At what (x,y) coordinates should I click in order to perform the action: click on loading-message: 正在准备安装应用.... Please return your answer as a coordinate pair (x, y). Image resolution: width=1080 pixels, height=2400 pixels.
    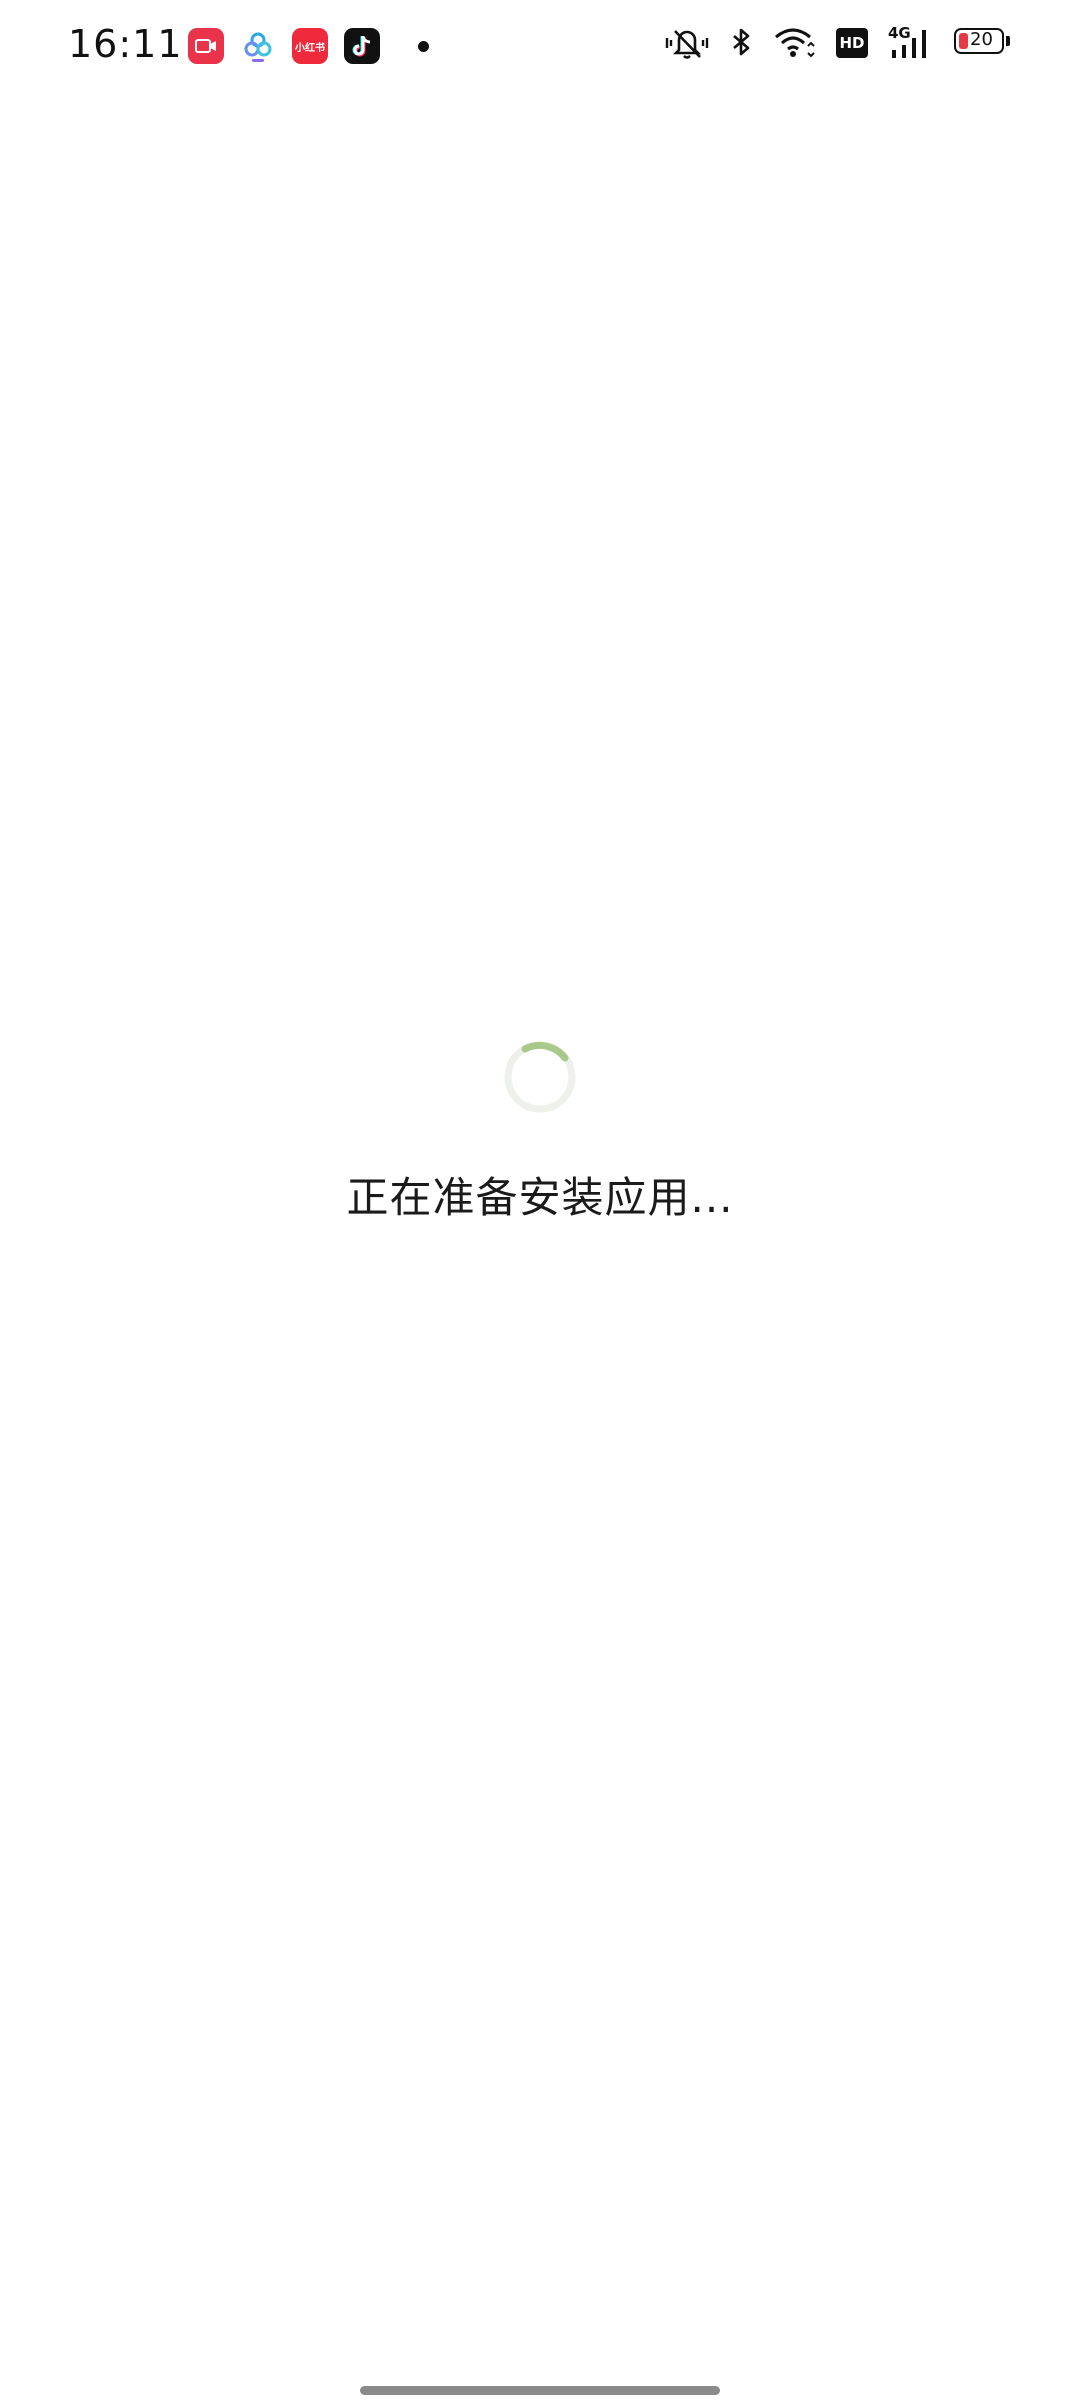
    Looking at the image, I should click on (540, 1197).